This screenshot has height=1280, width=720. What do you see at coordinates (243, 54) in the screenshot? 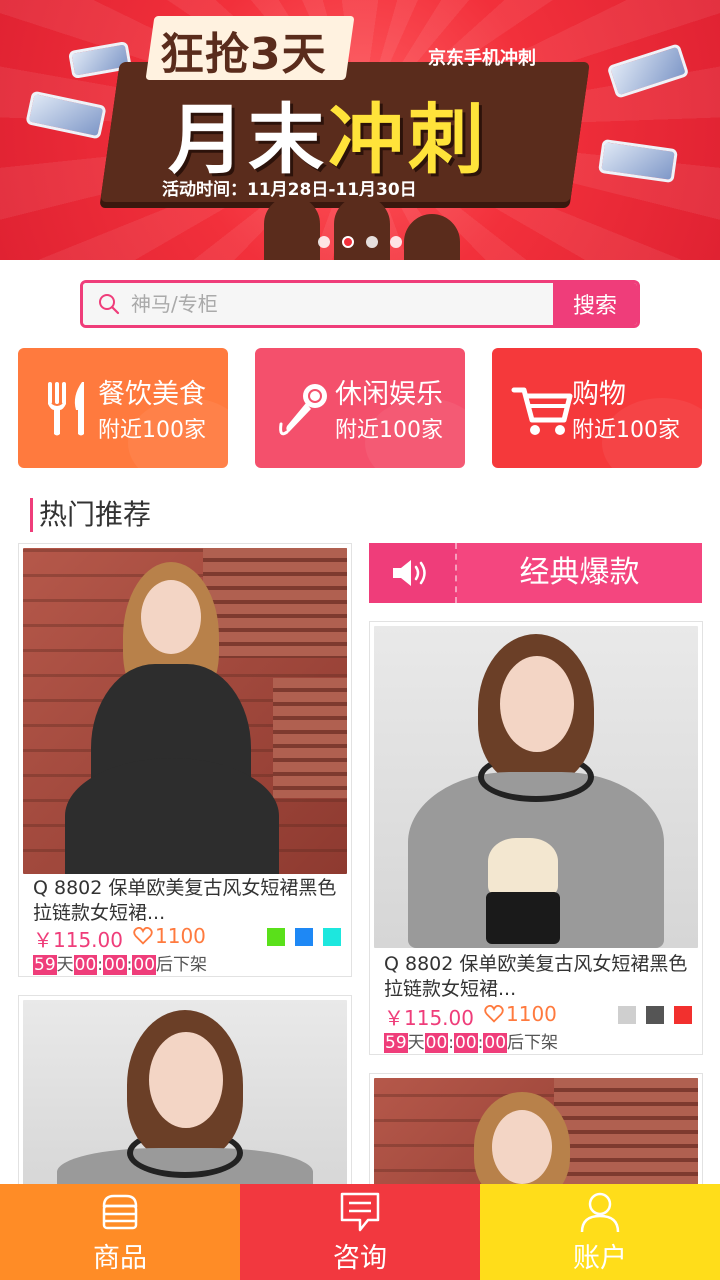
I see `banner-top-text: 狂抢3天` at bounding box center [243, 54].